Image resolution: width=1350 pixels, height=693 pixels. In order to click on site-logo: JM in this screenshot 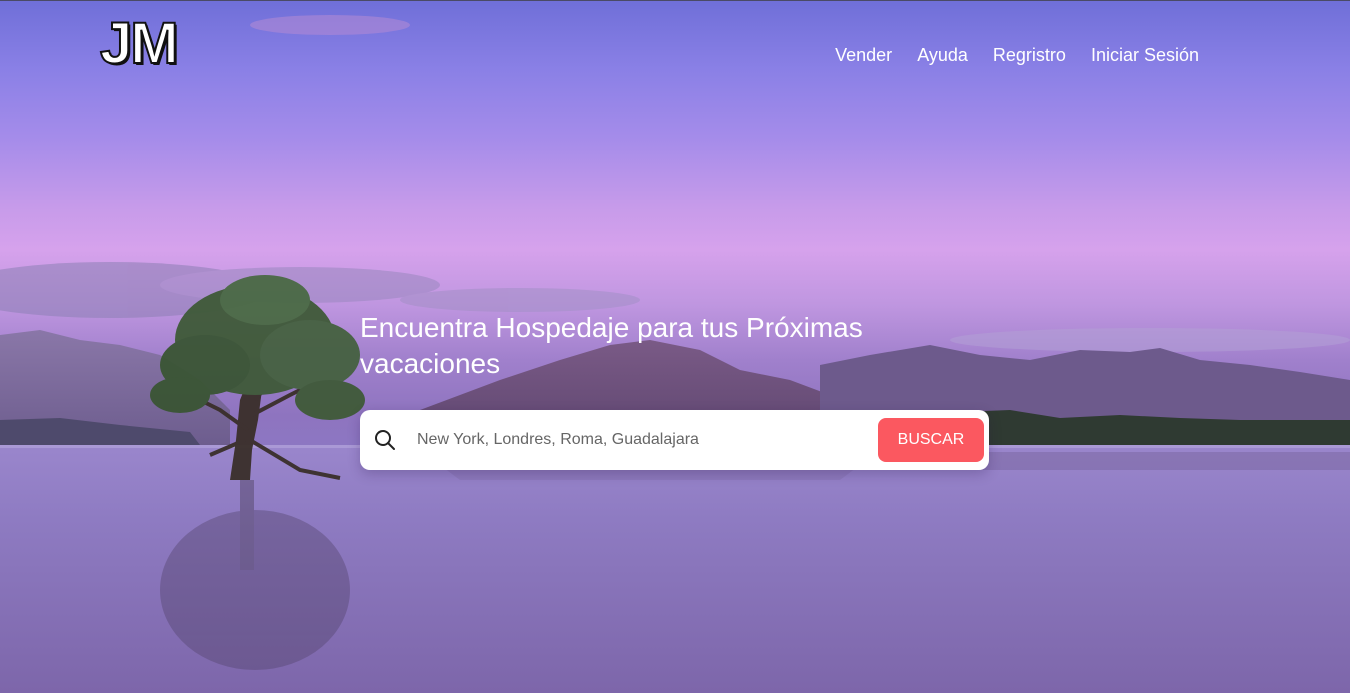, I will do `click(139, 44)`.